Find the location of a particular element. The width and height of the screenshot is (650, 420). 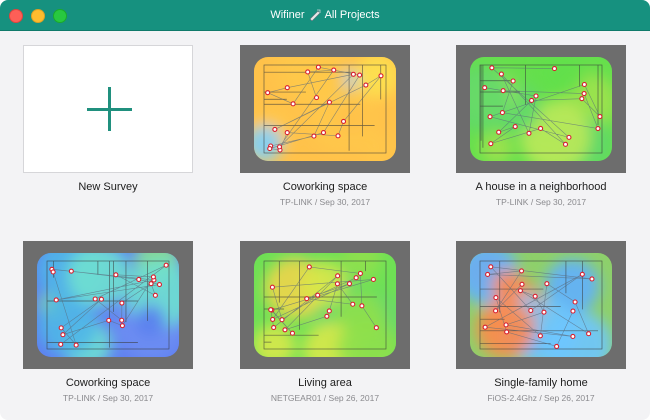

window-title: Wifiner All Projects is located at coordinates (325, 15).